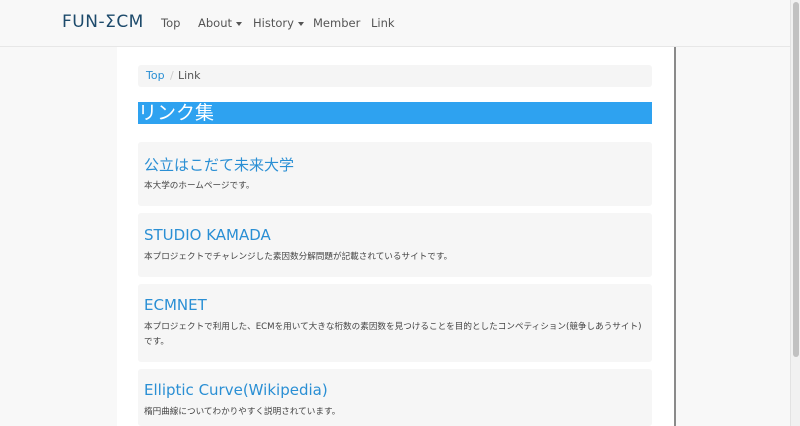 The width and height of the screenshot is (800, 426). What do you see at coordinates (395, 76) in the screenshot?
I see `breadcrumb: Top / Link` at bounding box center [395, 76].